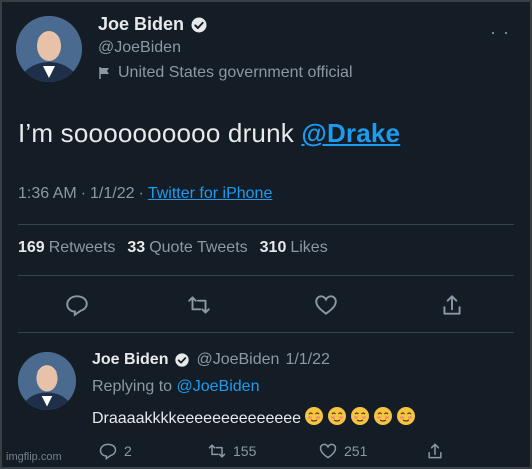  What do you see at coordinates (34, 457) in the screenshot?
I see `watermark: imgflip.com` at bounding box center [34, 457].